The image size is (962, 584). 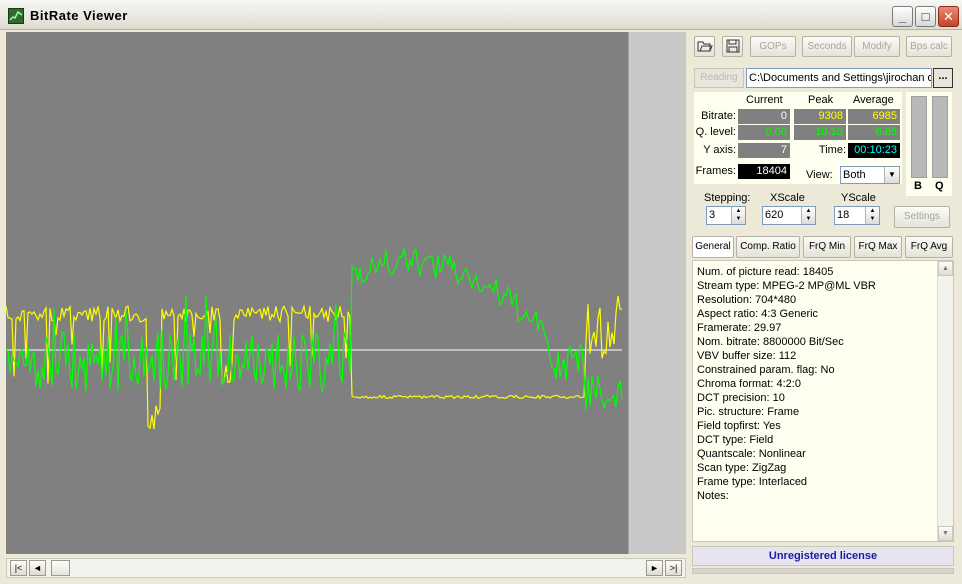 What do you see at coordinates (919, 137) in the screenshot?
I see `b-meter` at bounding box center [919, 137].